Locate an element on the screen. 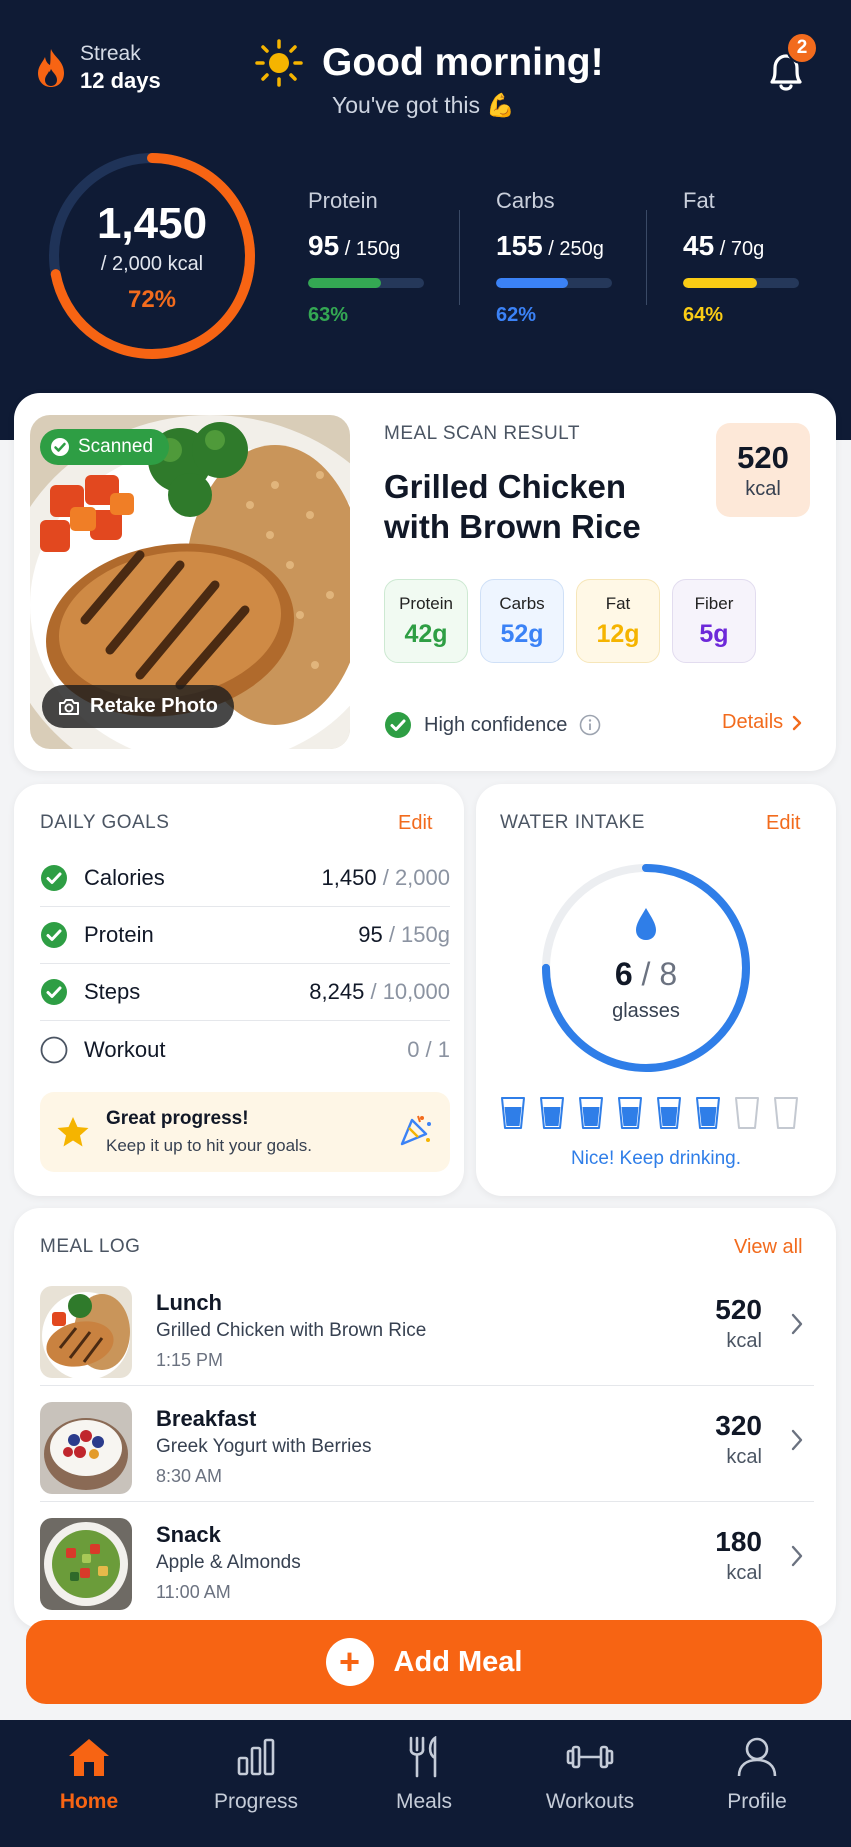 This screenshot has height=1847, width=851. nutrient-carbs: Carbs 52g is located at coordinates (522, 621).